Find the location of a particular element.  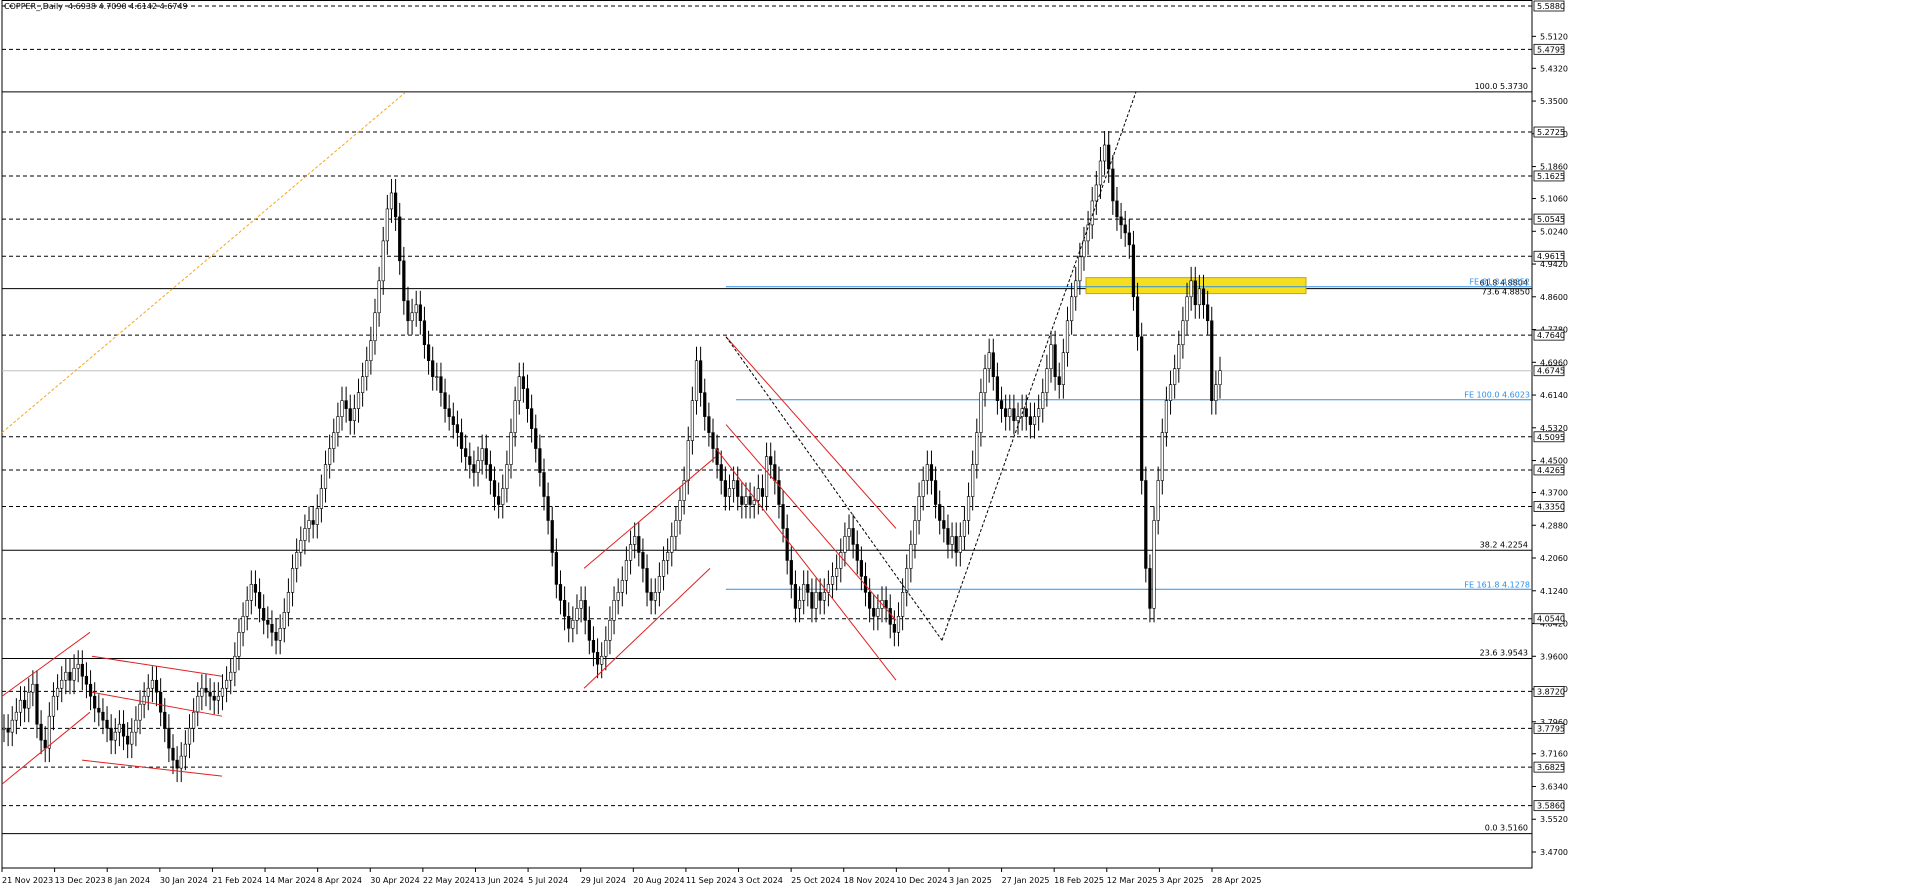

y-tick-label: 3.4700 is located at coordinates (1554, 852).